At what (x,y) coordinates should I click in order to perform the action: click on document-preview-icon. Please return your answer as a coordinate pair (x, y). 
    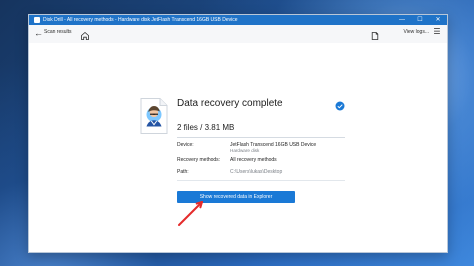
    Looking at the image, I should click on (154, 116).